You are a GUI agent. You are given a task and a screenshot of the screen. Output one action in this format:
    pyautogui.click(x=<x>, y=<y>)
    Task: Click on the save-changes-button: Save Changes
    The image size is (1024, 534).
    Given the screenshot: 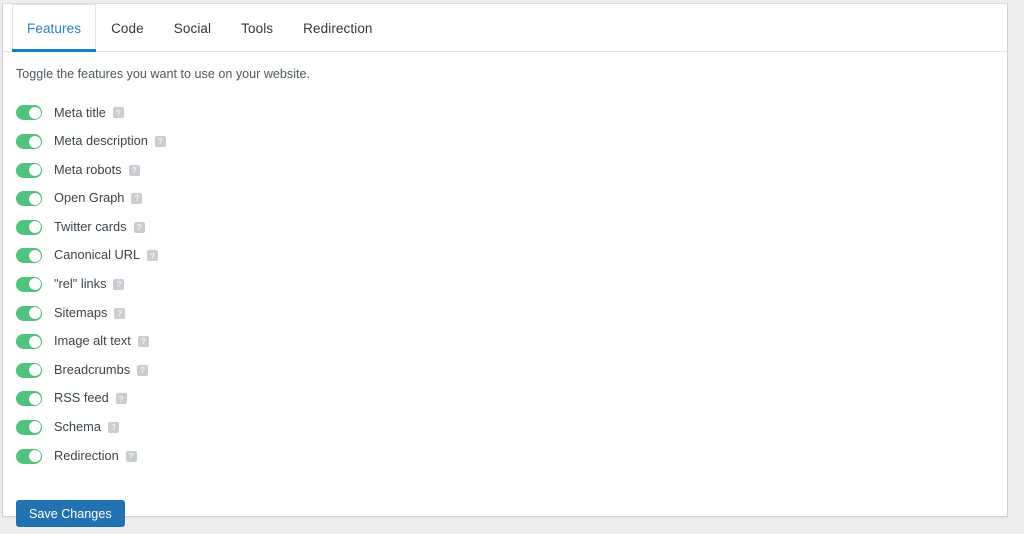 What is the action you would take?
    pyautogui.click(x=70, y=514)
    